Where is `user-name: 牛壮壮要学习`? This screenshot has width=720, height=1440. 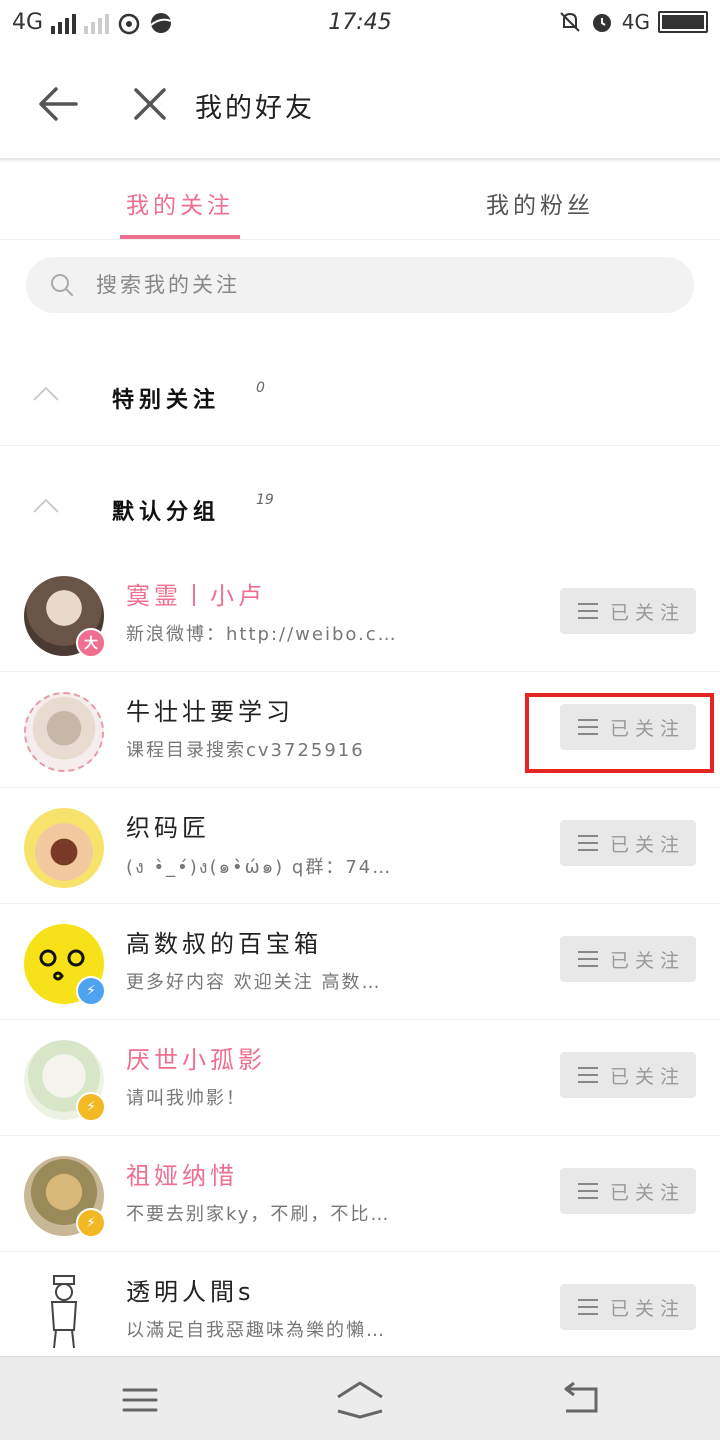
user-name: 牛壮壮要学习 is located at coordinates (210, 709).